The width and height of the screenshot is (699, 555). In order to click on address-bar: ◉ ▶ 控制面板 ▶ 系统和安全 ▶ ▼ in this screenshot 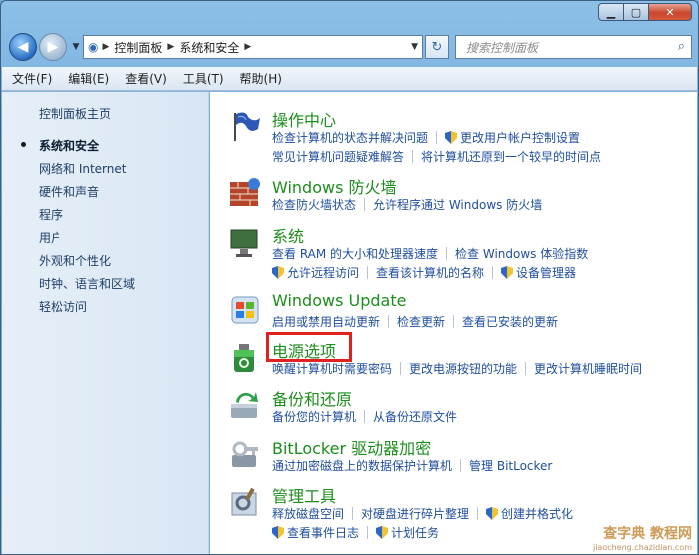, I will do `click(253, 47)`.